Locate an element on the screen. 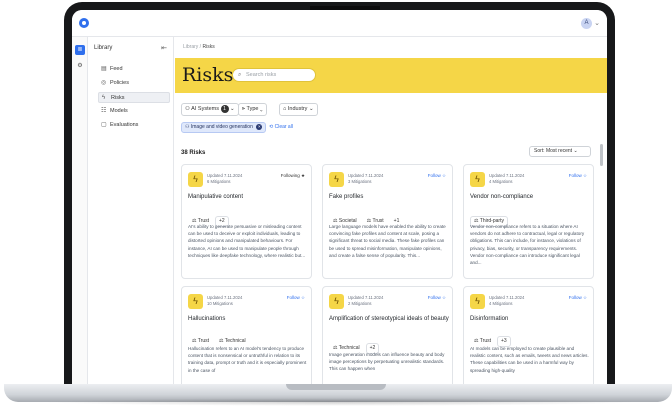  clear-all-label: Clear all is located at coordinates (283, 127).